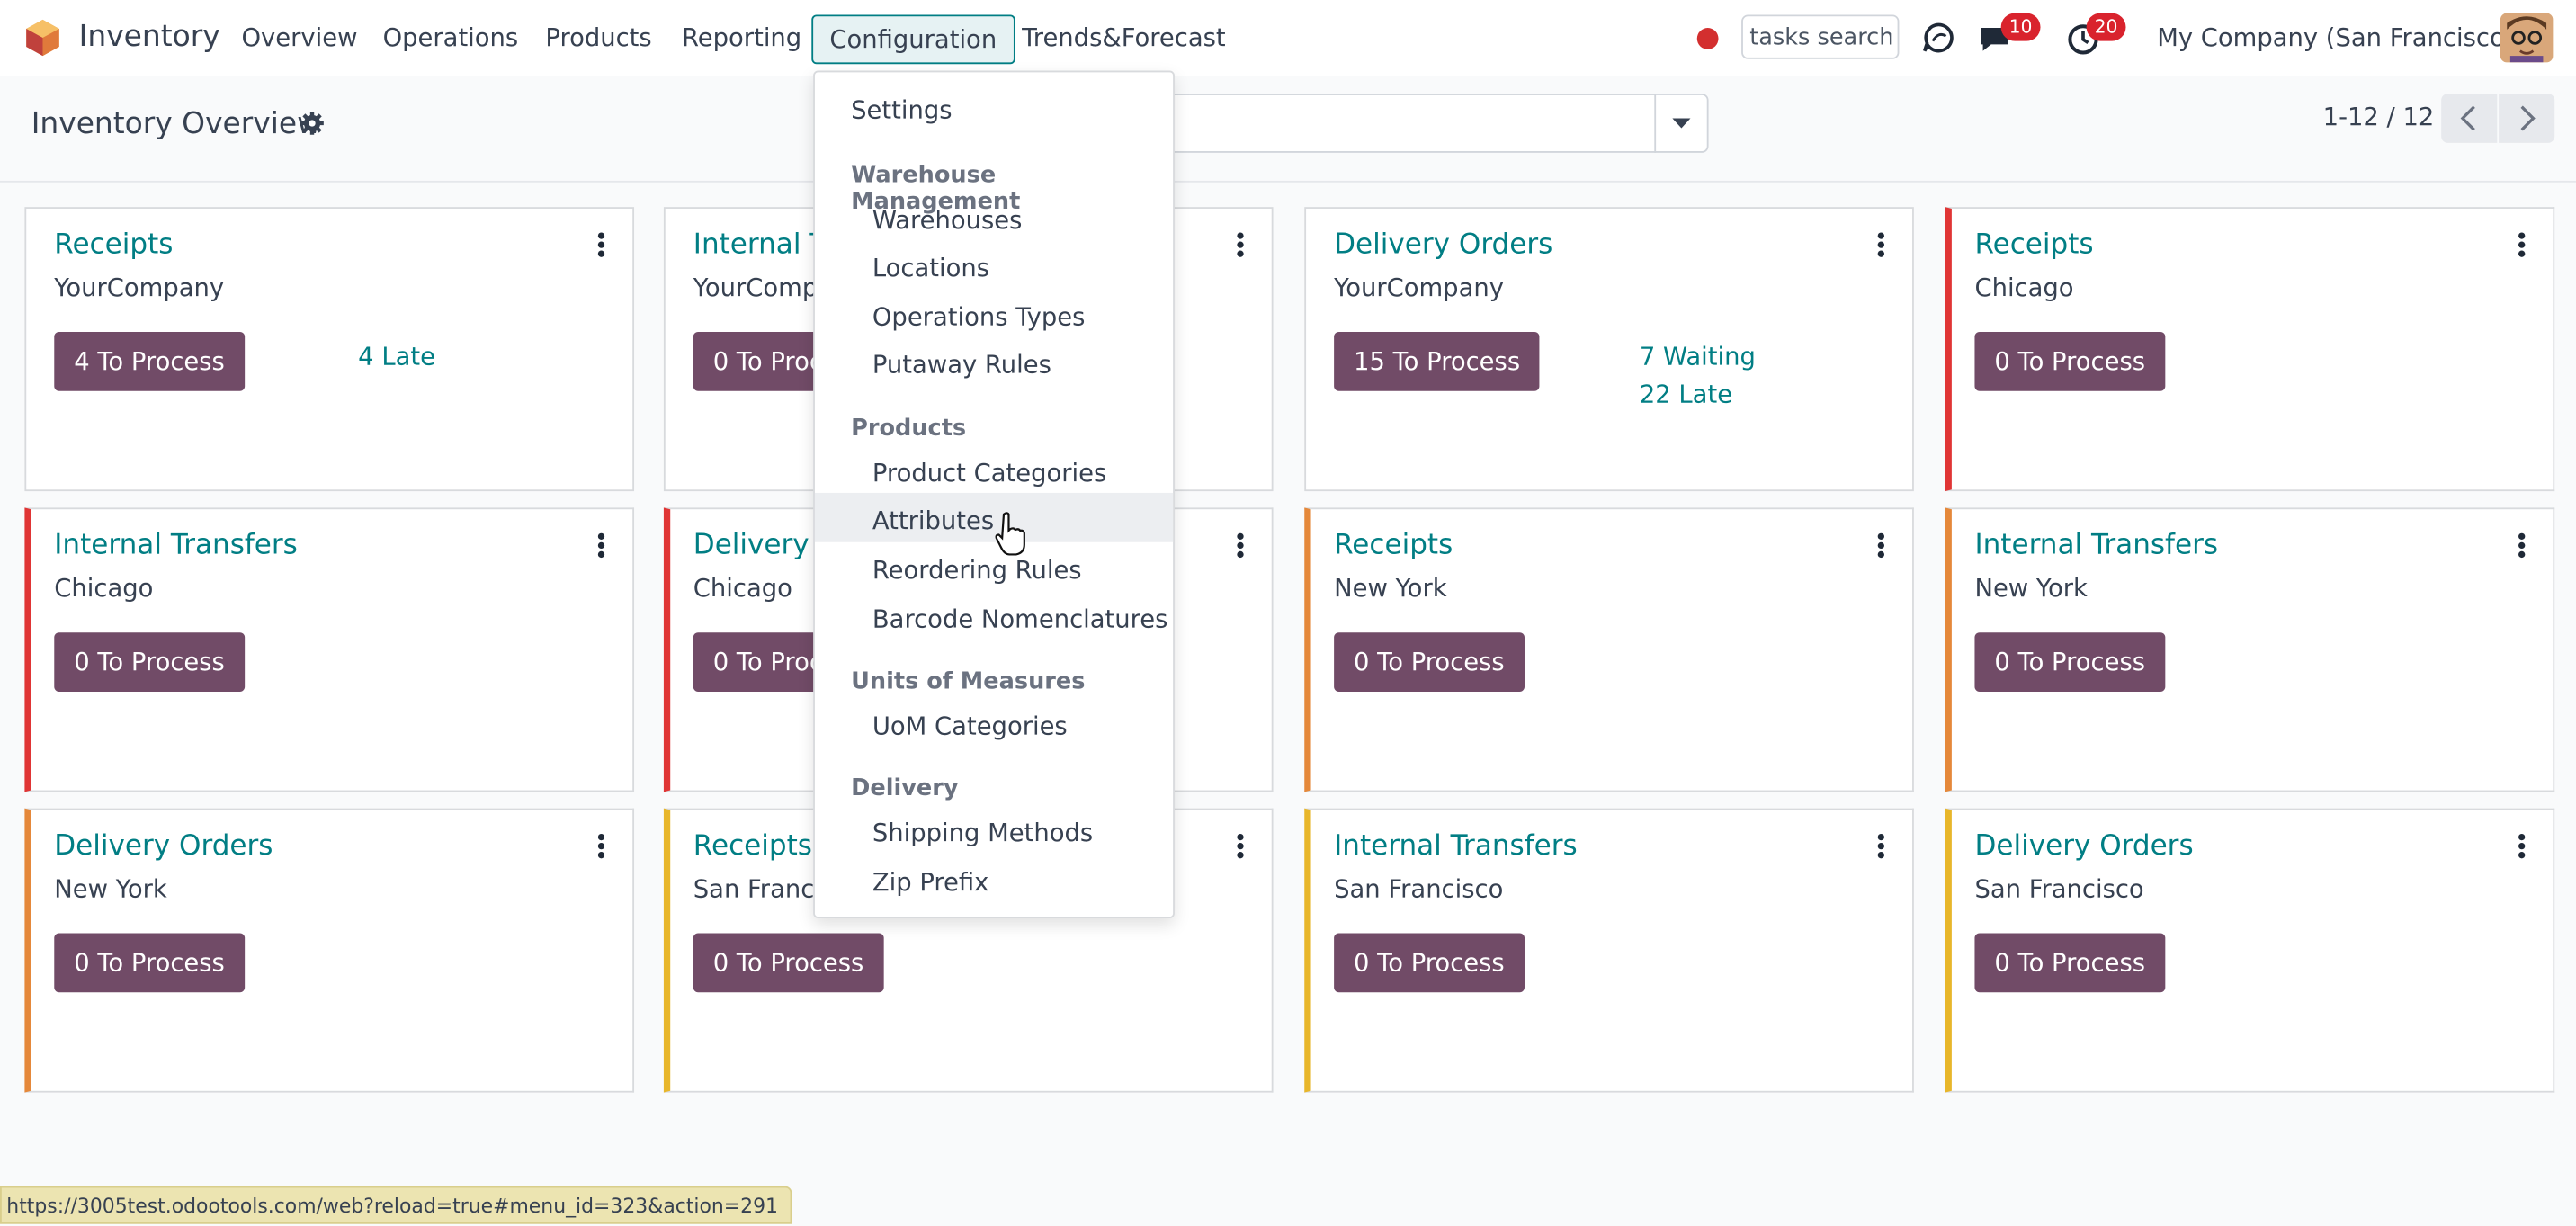  I want to click on menu-item-operations-types: Operations Types, so click(979, 317).